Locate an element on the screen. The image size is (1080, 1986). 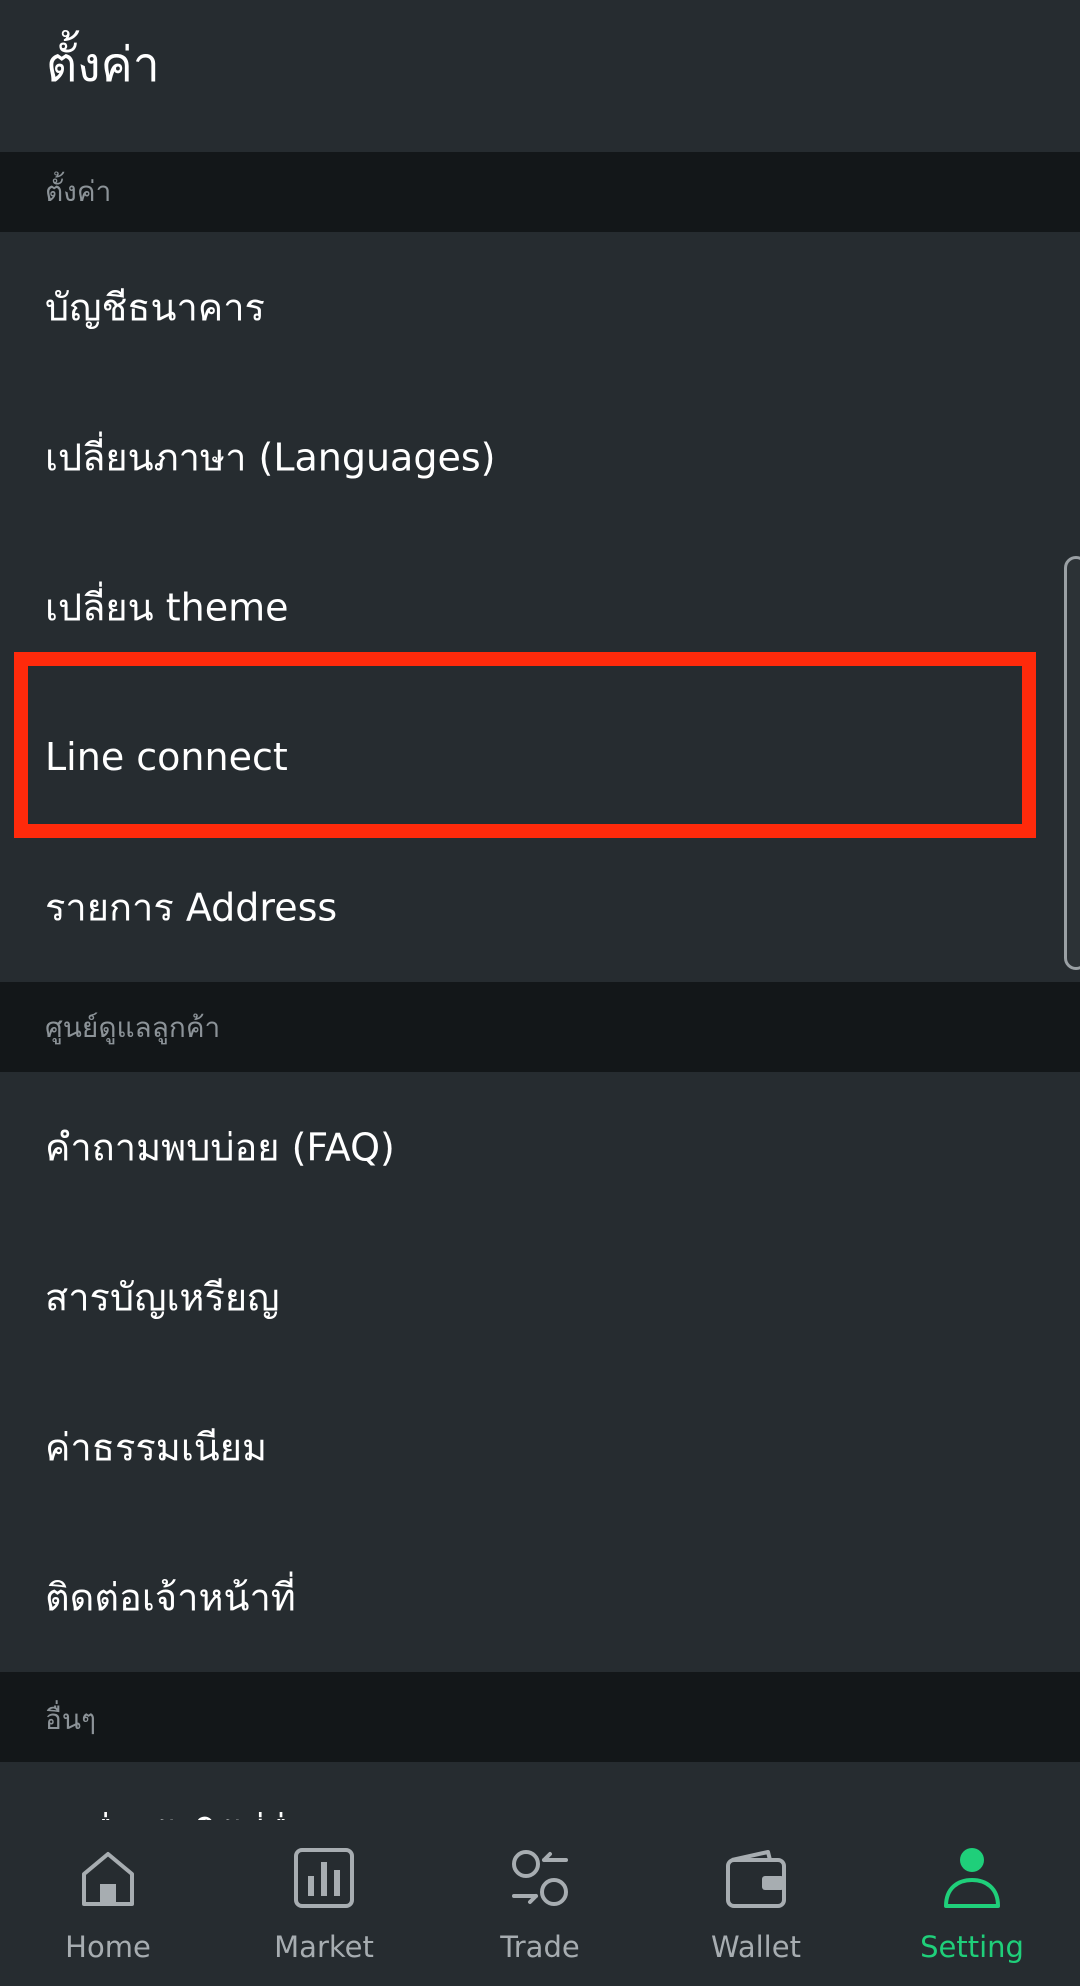
menu-item-bank-account: บัญชีธนาคาร is located at coordinates (540, 307).